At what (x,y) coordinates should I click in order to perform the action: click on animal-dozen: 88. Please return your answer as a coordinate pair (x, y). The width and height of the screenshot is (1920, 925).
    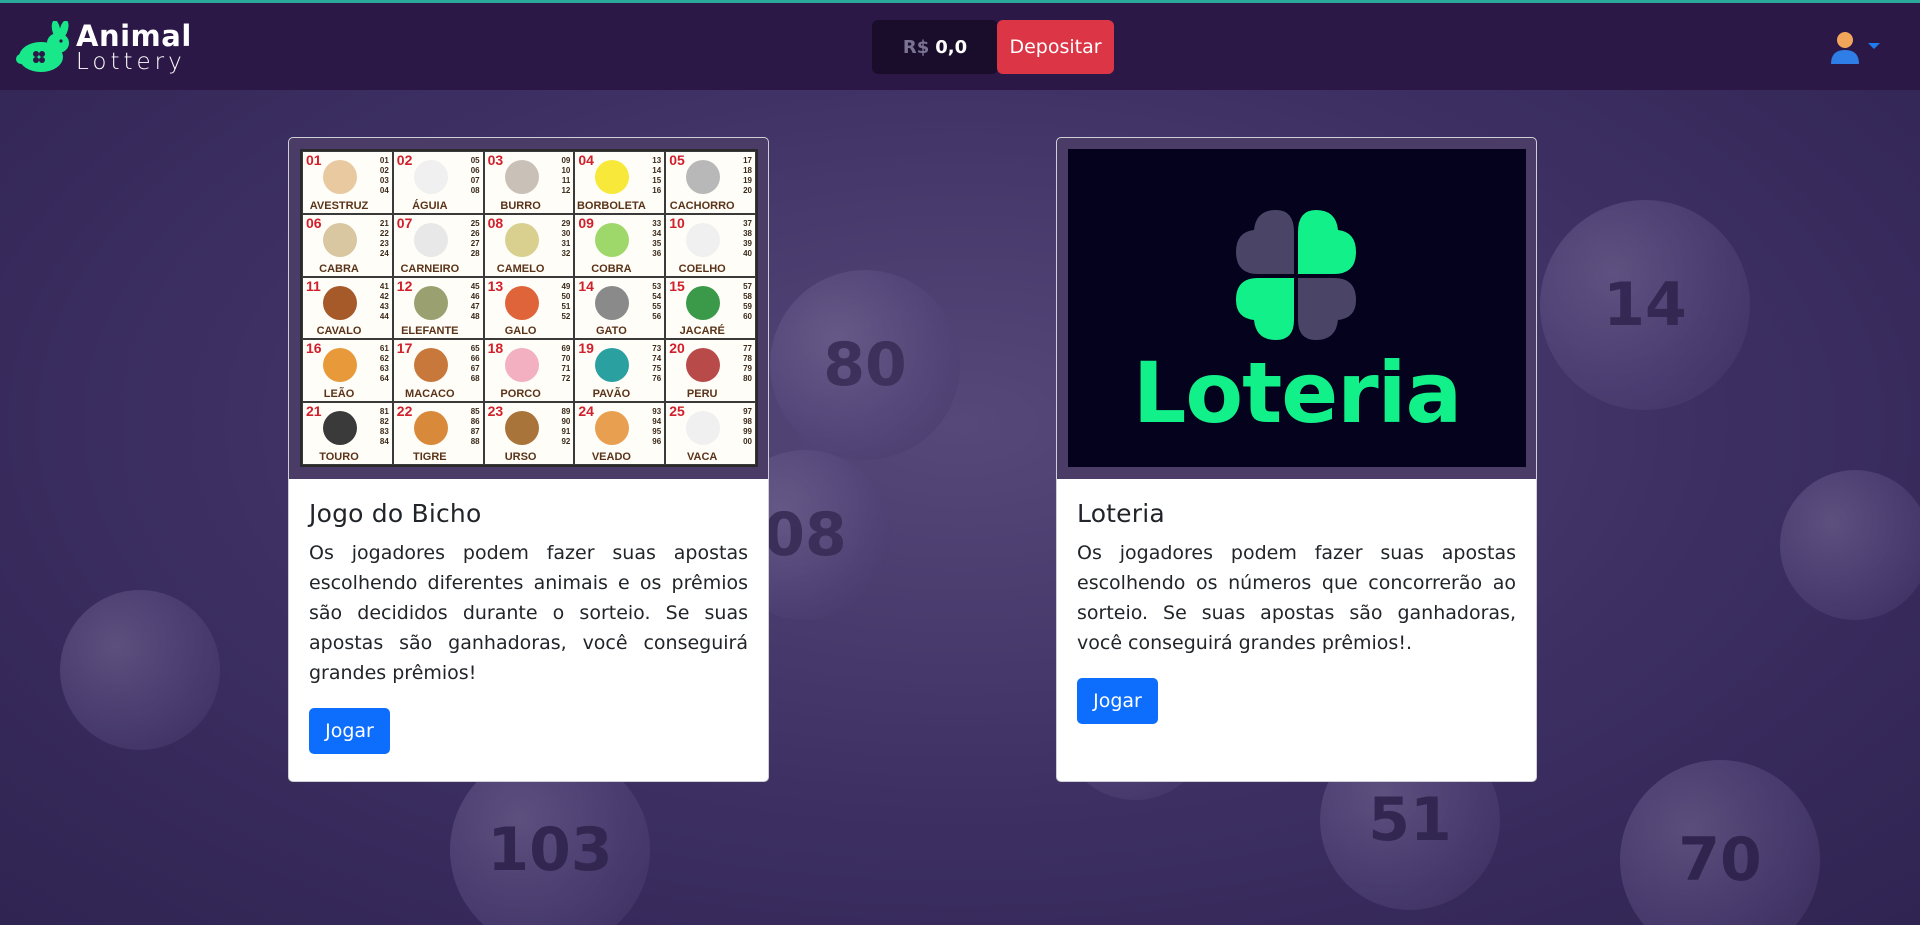
    Looking at the image, I should click on (475, 442).